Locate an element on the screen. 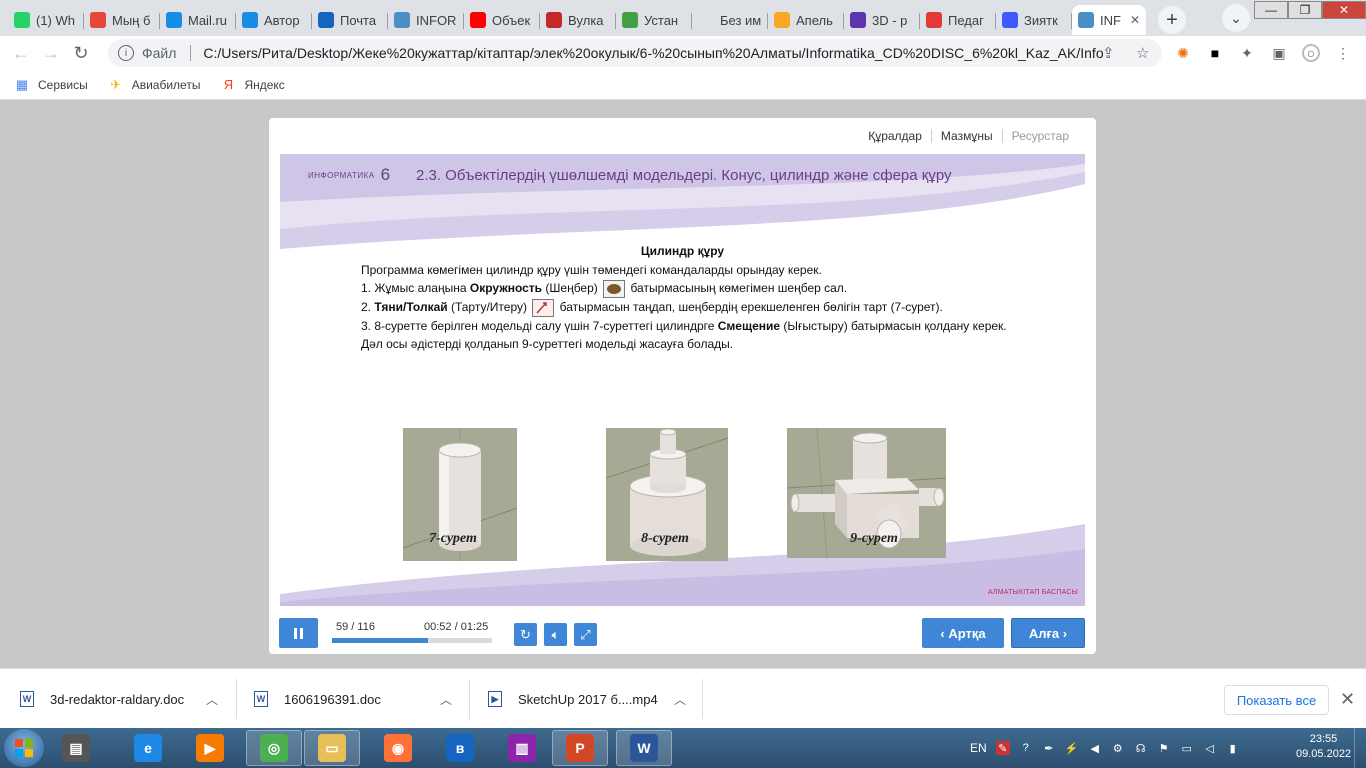  help-icon: ? is located at coordinates (1026, 748).